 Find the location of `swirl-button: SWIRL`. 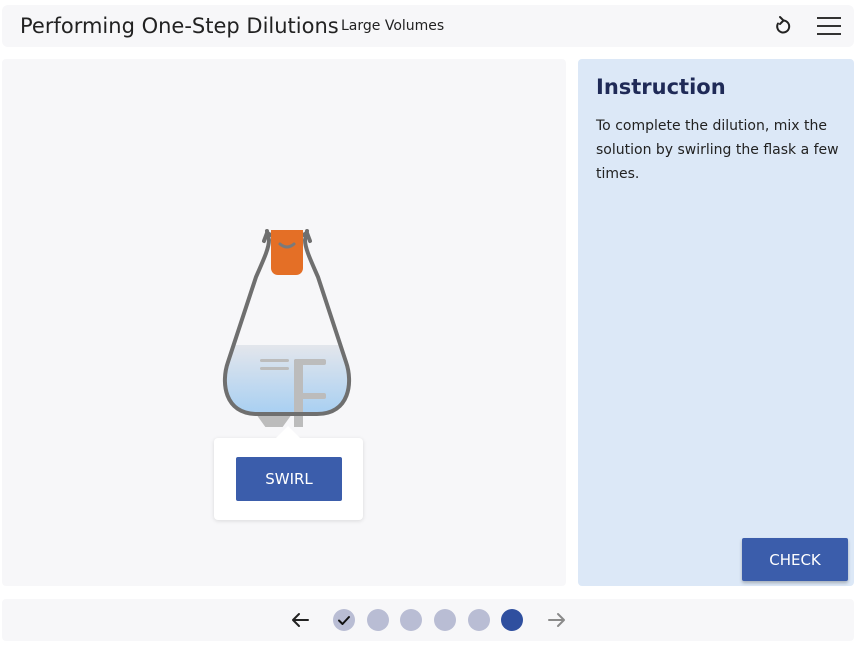

swirl-button: SWIRL is located at coordinates (289, 479).